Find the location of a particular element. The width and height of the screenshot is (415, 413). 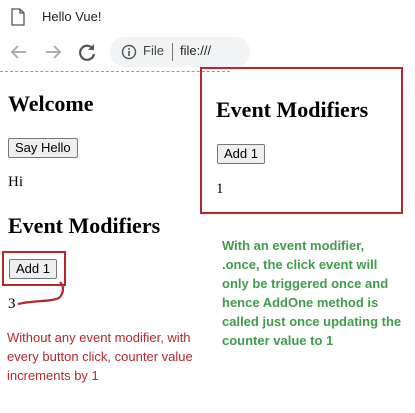

annotation-connector is located at coordinates (41, 293).